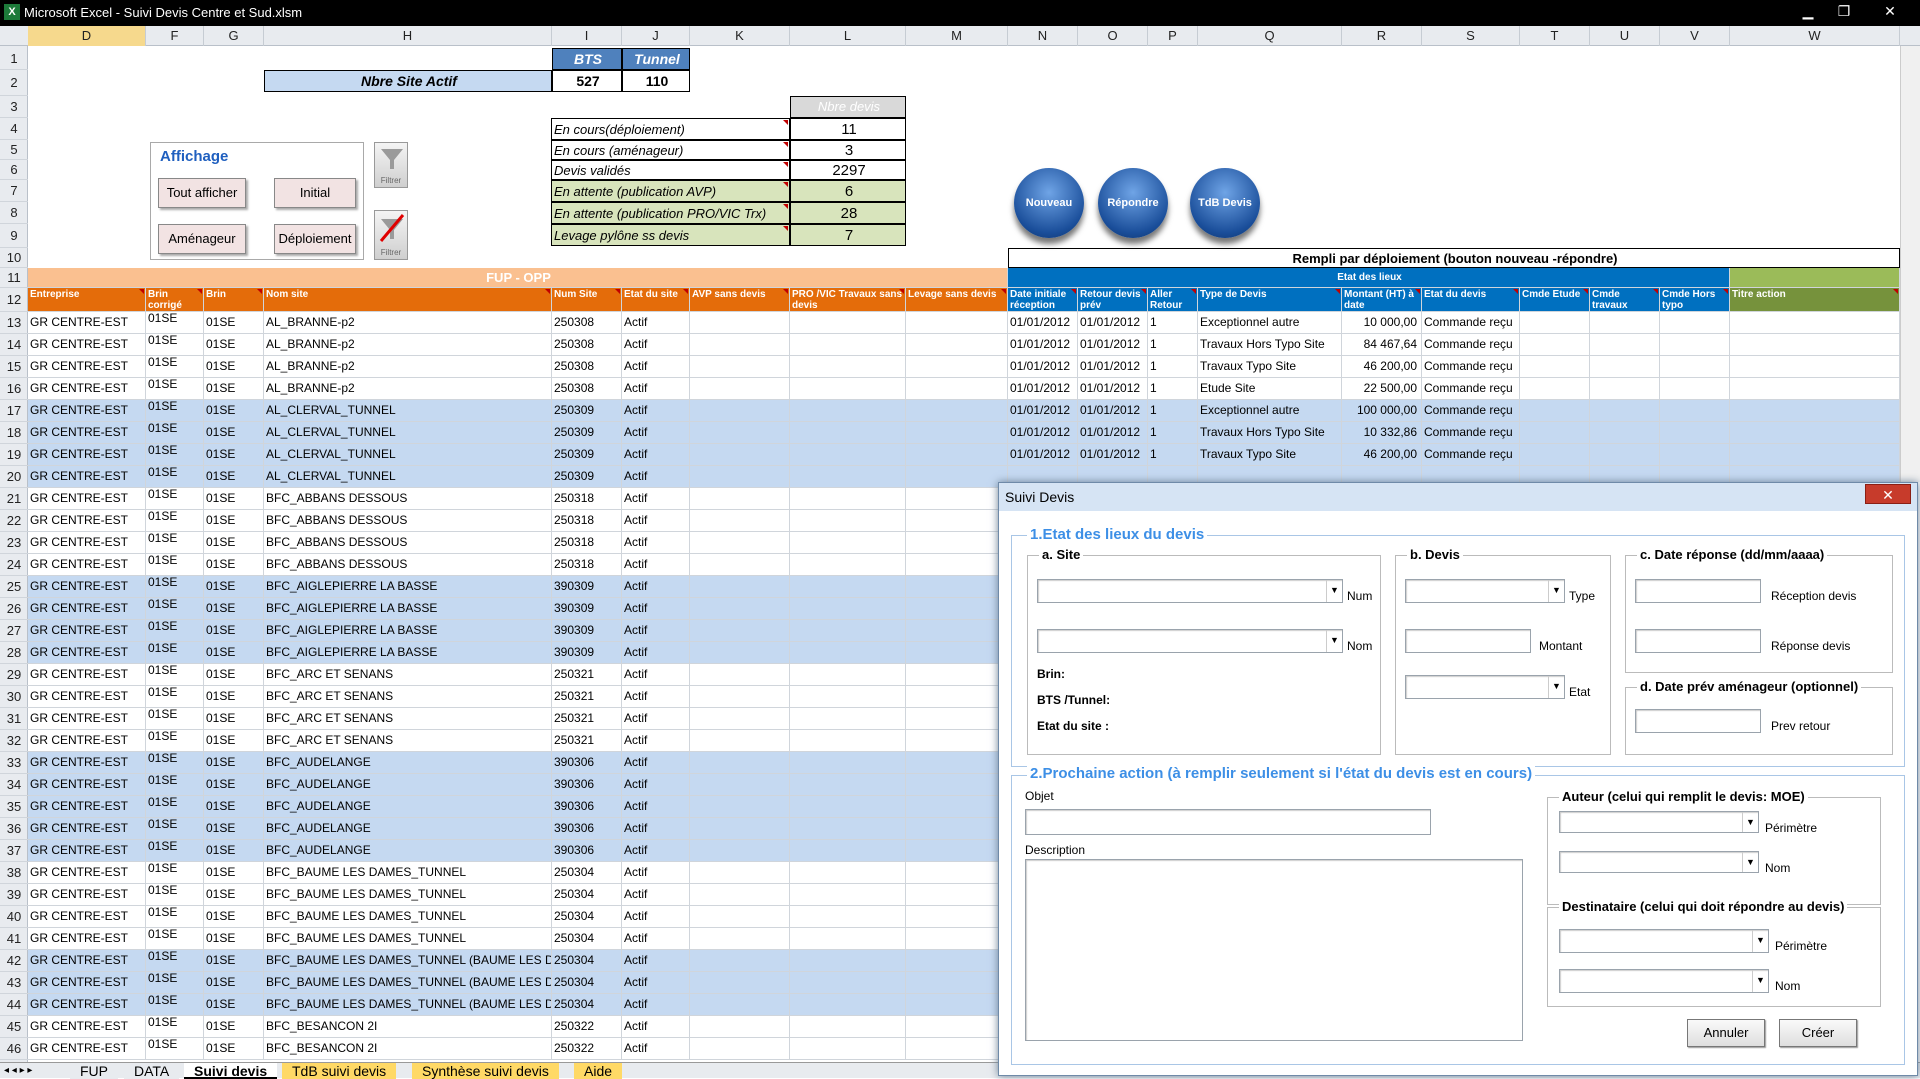 This screenshot has width=1920, height=1079. I want to click on amenageur-button: Aménageur, so click(202, 239).